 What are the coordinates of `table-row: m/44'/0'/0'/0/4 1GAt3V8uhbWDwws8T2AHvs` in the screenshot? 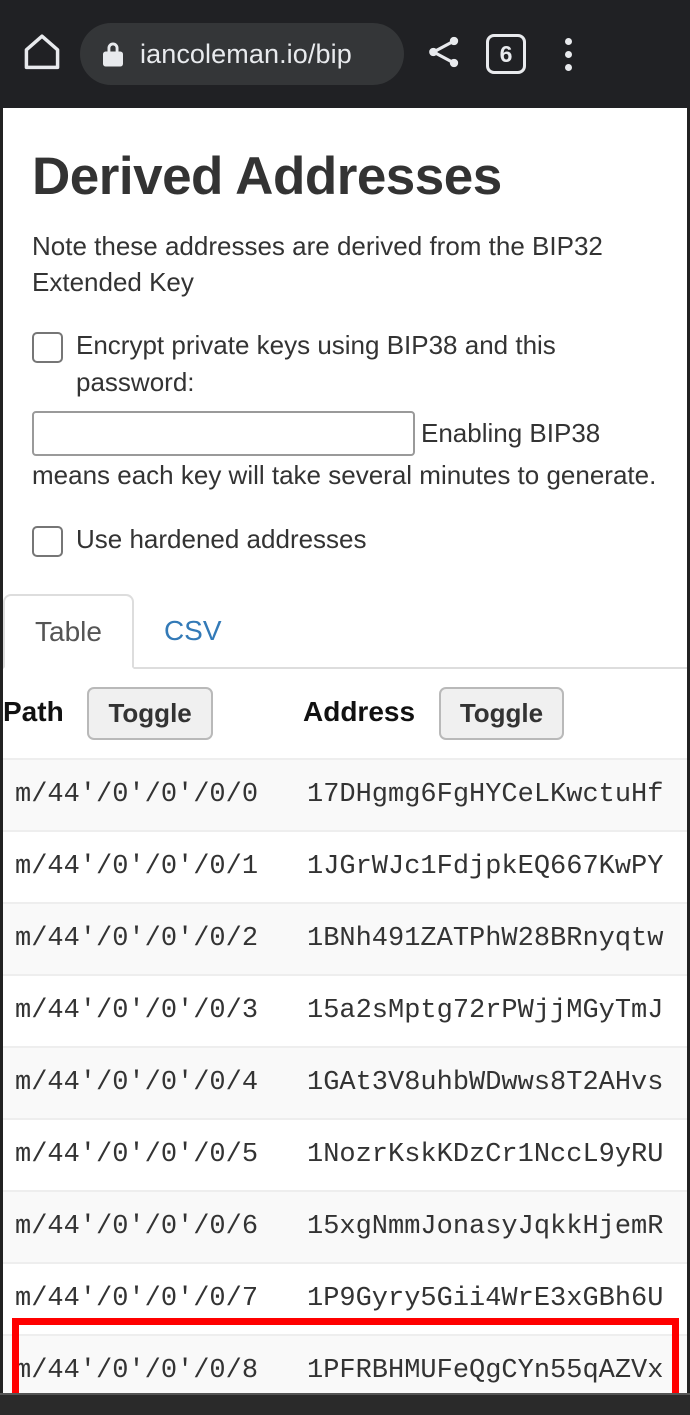 It's located at (345, 1083).